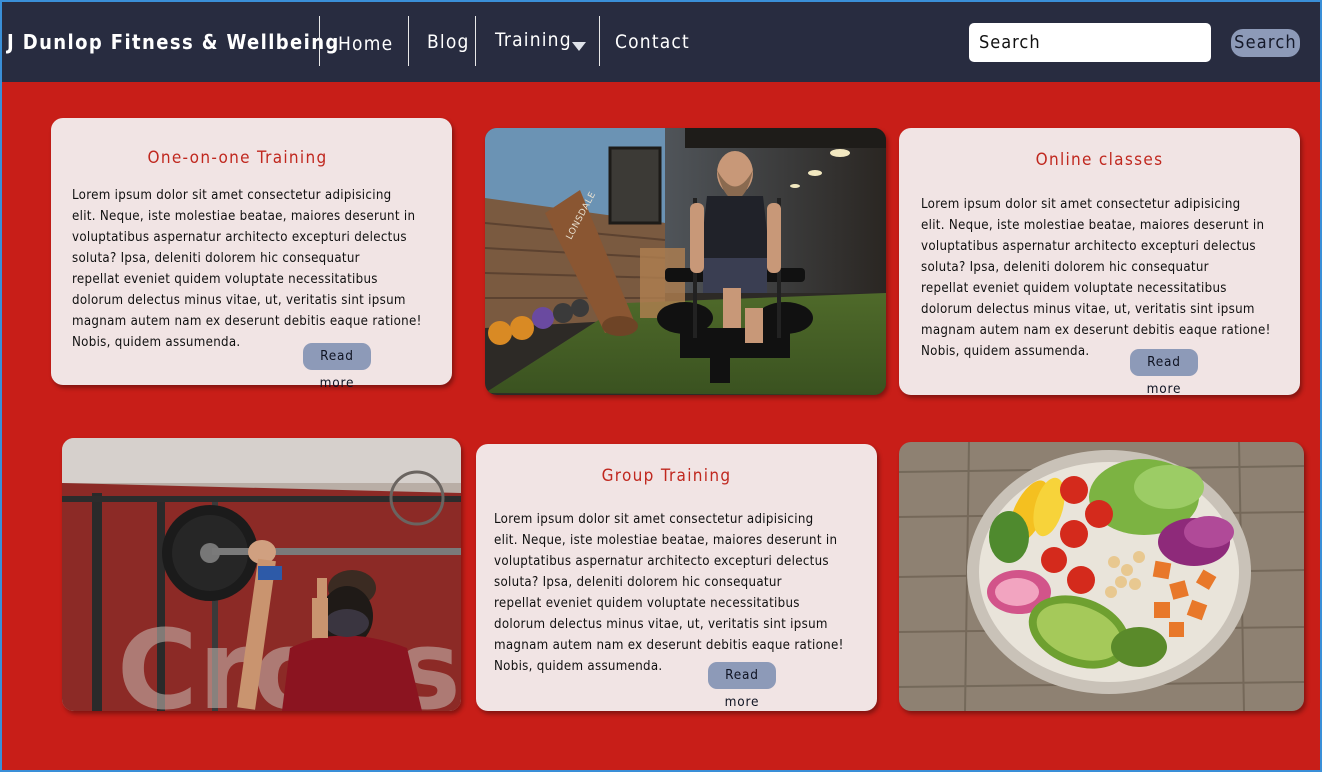  Describe the element at coordinates (666, 476) in the screenshot. I see `card-title: Group Training` at that location.